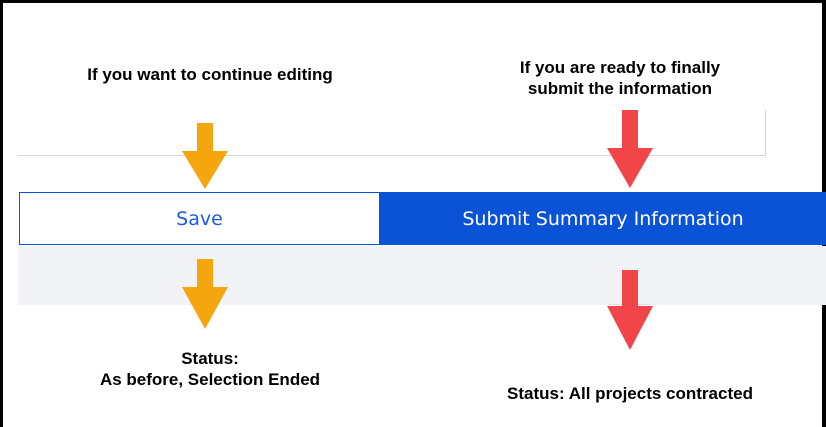 The height and width of the screenshot is (427, 826). Describe the element at coordinates (210, 74) in the screenshot. I see `continue-editing-note: If you want to continue editing` at that location.